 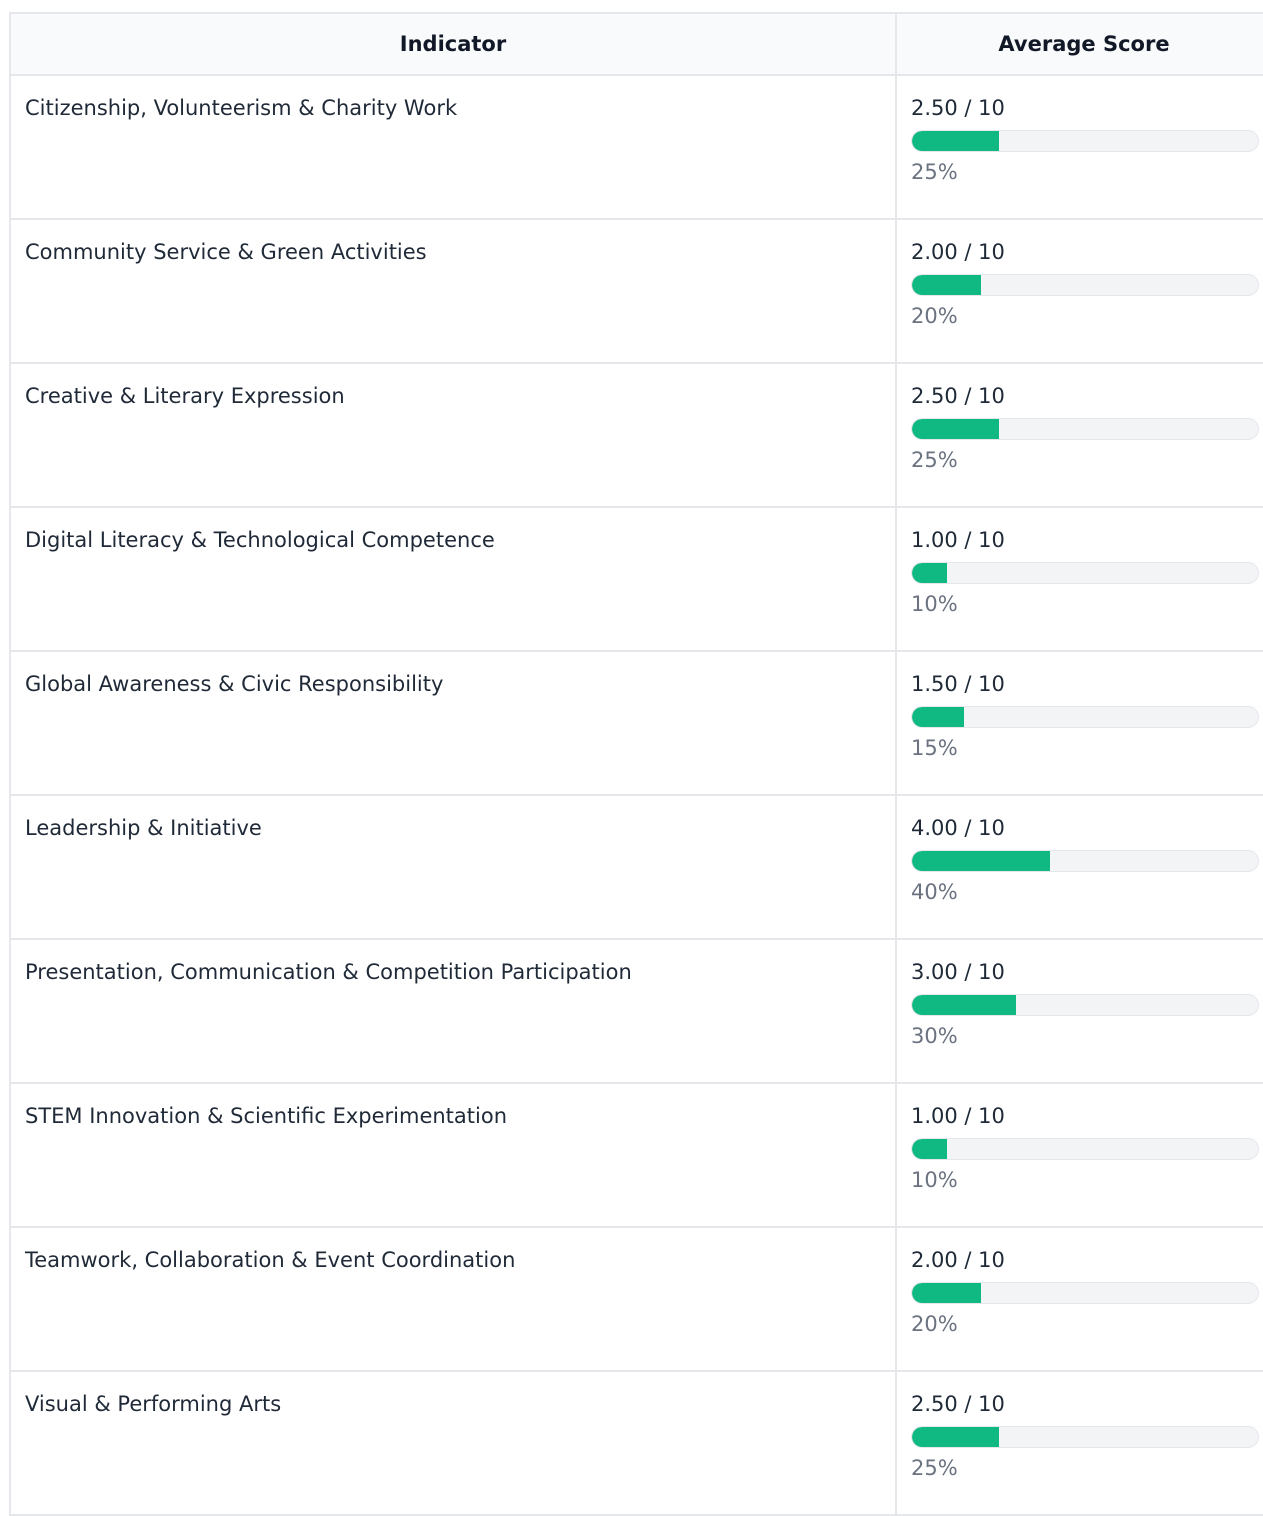 I want to click on table-row: Leadership & Initiative 4.00 / 10 40%, so click(x=636, y=867).